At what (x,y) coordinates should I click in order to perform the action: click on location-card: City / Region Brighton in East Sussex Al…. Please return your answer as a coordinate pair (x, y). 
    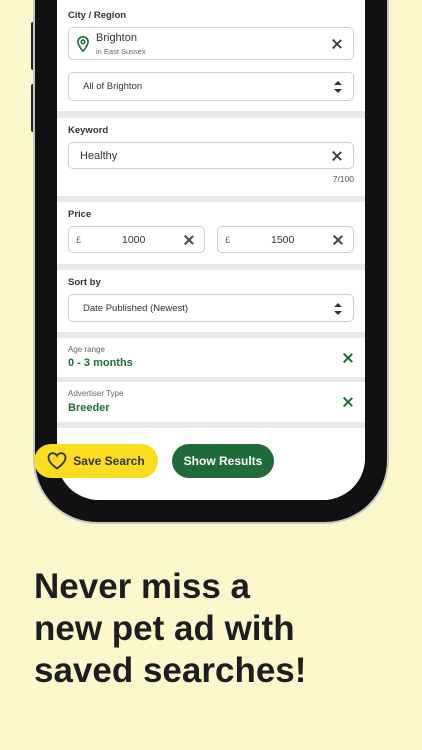
    Looking at the image, I should click on (211, 55).